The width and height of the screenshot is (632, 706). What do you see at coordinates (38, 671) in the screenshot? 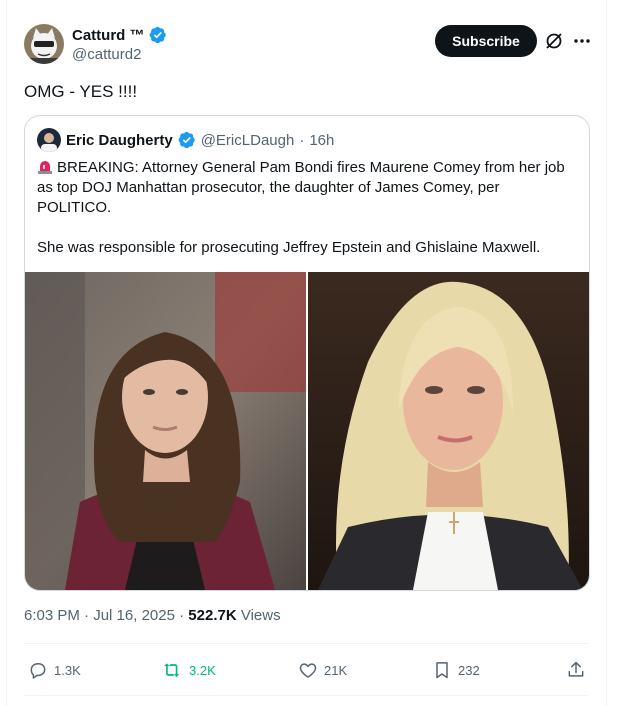
I see `reply-icon` at bounding box center [38, 671].